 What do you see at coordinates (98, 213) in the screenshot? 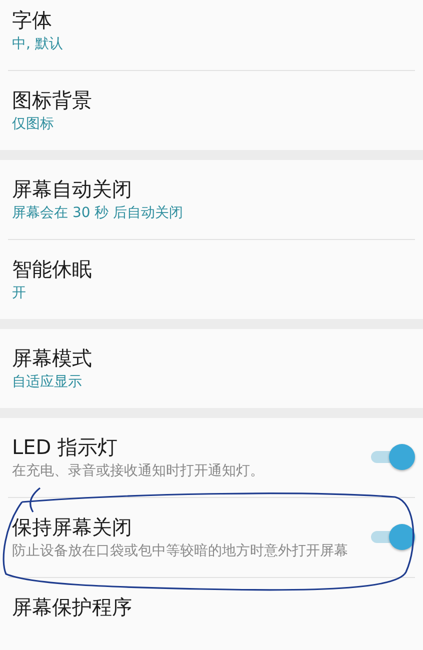
I see `setting-value: 屏幕会在 30 秒 后自动关闭` at bounding box center [98, 213].